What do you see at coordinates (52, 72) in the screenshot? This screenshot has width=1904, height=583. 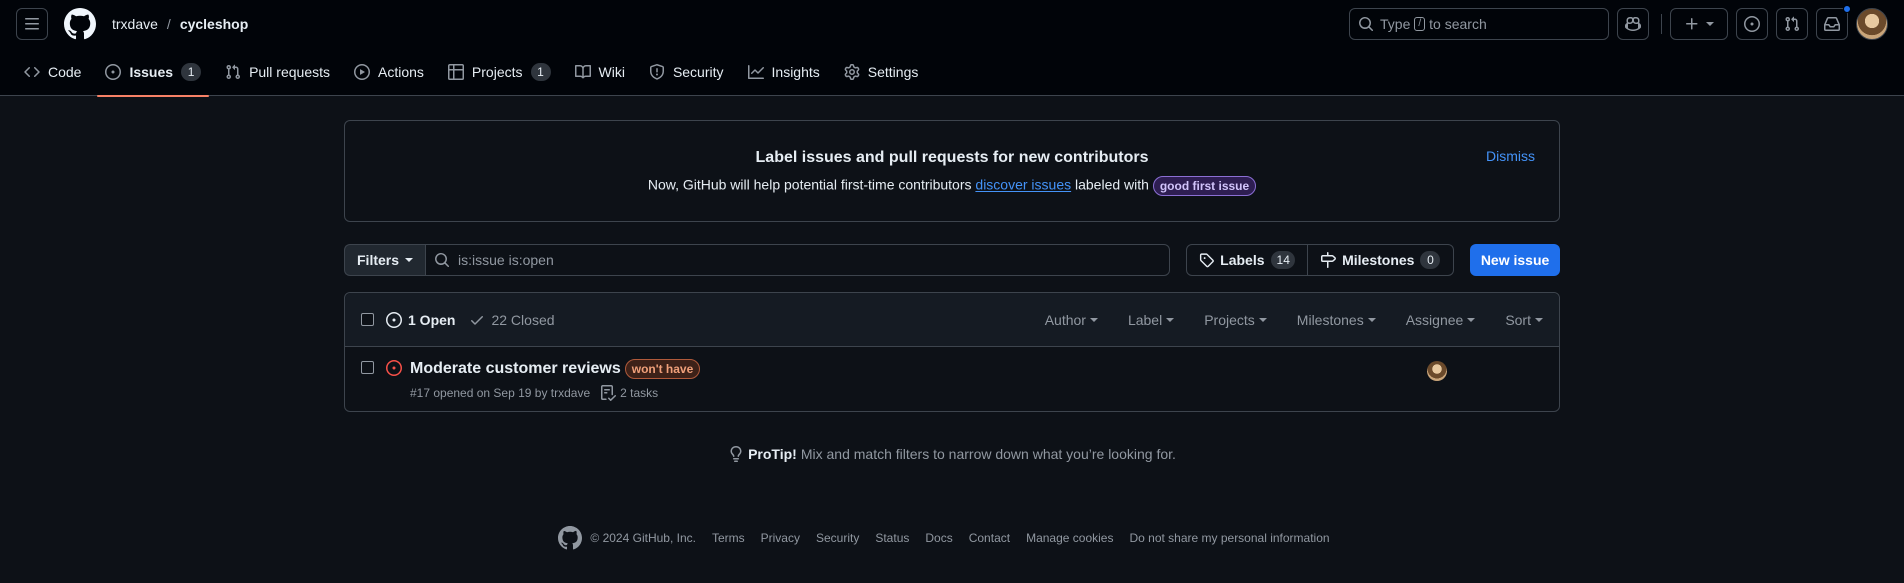 I see `tab-code: Code` at bounding box center [52, 72].